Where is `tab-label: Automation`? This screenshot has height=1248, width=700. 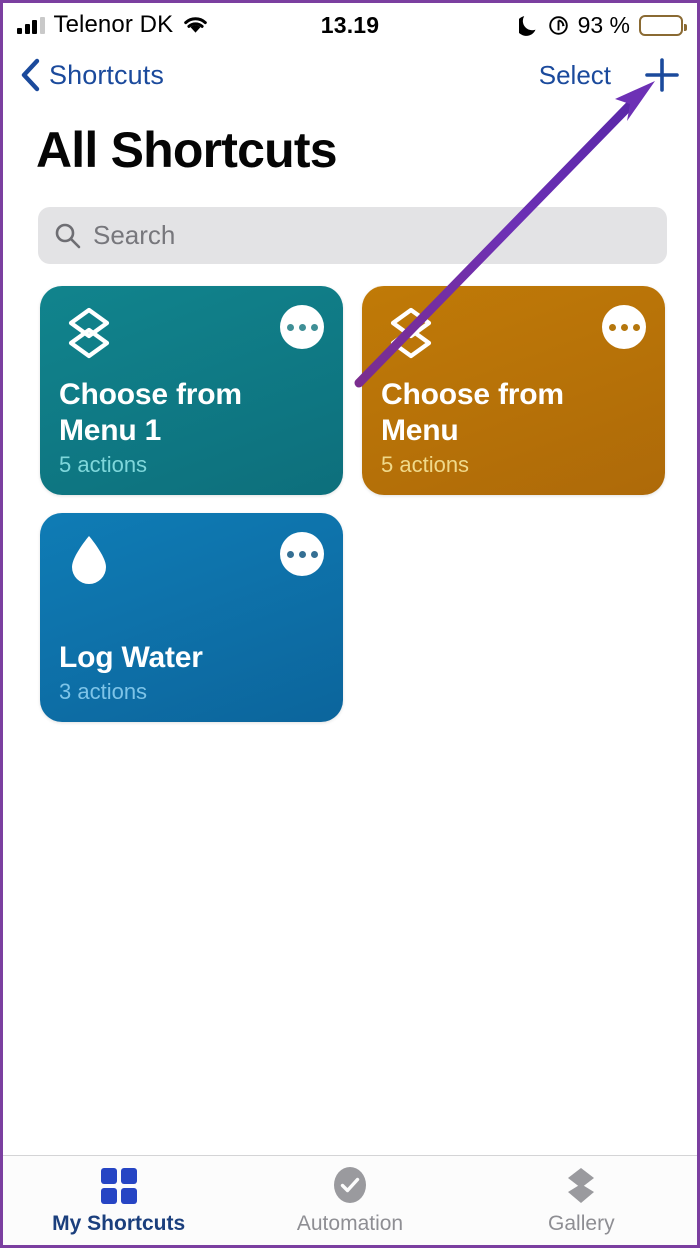
tab-label: Automation is located at coordinates (350, 1223).